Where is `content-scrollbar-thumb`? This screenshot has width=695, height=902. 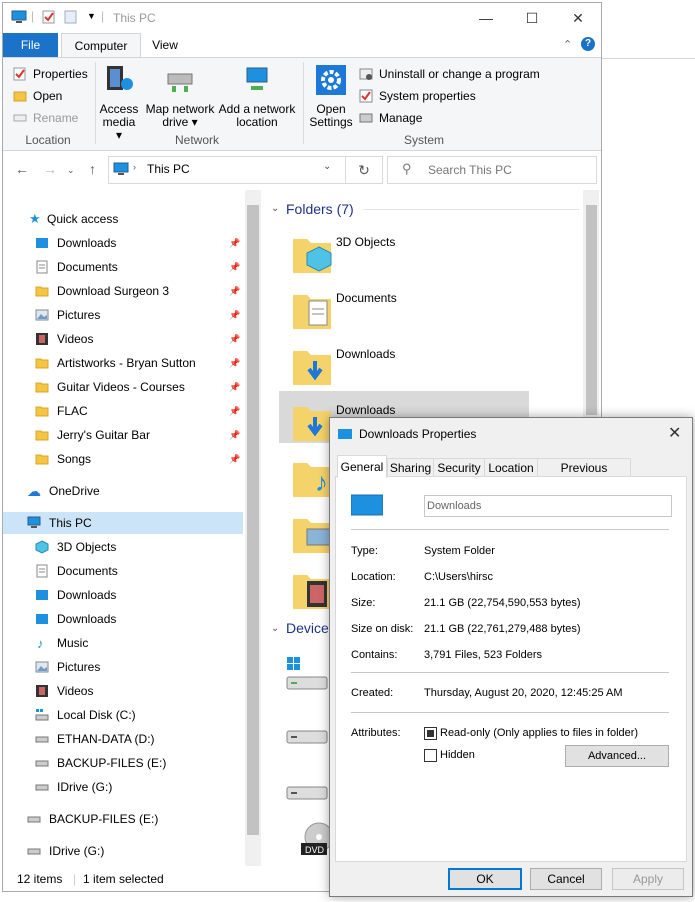
content-scrollbar-thumb is located at coordinates (591, 310).